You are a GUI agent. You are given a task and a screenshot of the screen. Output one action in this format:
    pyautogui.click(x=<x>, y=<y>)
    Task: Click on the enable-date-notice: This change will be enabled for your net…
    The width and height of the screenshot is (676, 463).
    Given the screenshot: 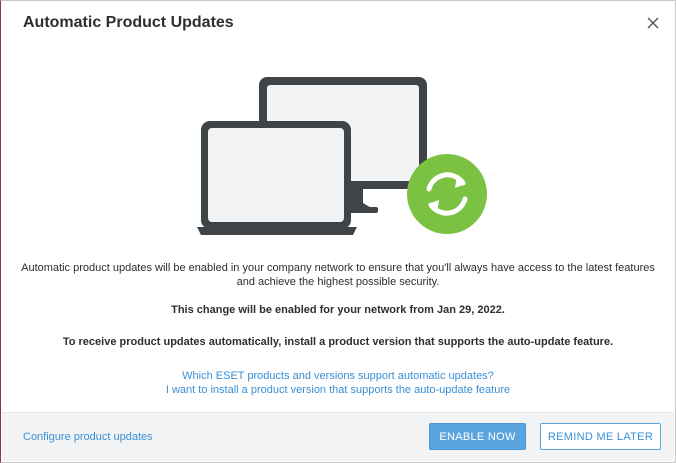 What is the action you would take?
    pyautogui.click(x=338, y=310)
    